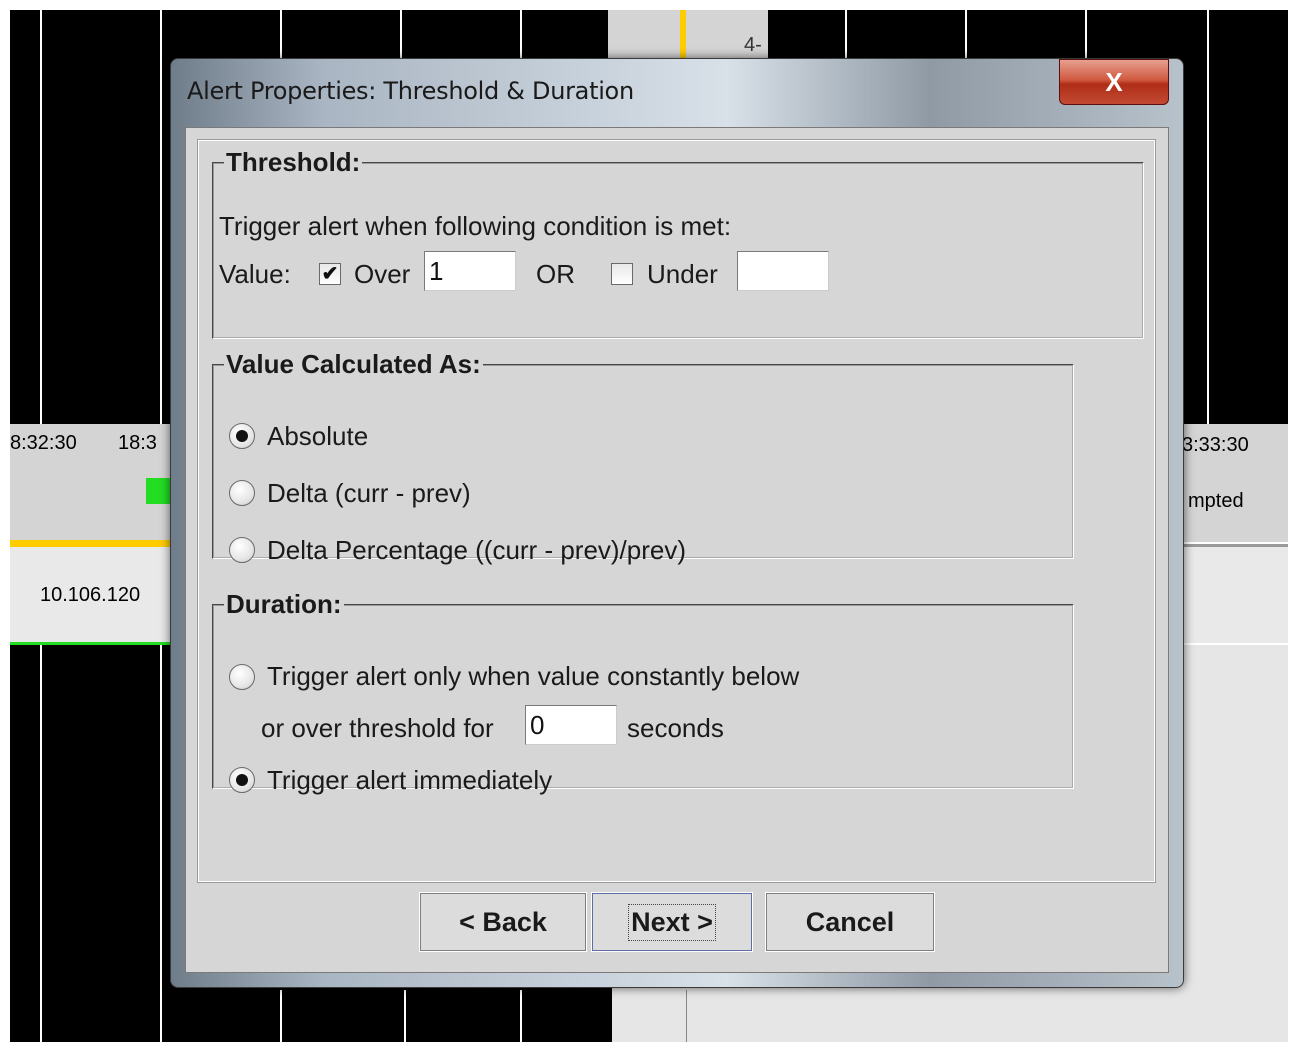 This screenshot has height=1052, width=1296. Describe the element at coordinates (92, 543) in the screenshot. I see `yellow-separator` at that location.